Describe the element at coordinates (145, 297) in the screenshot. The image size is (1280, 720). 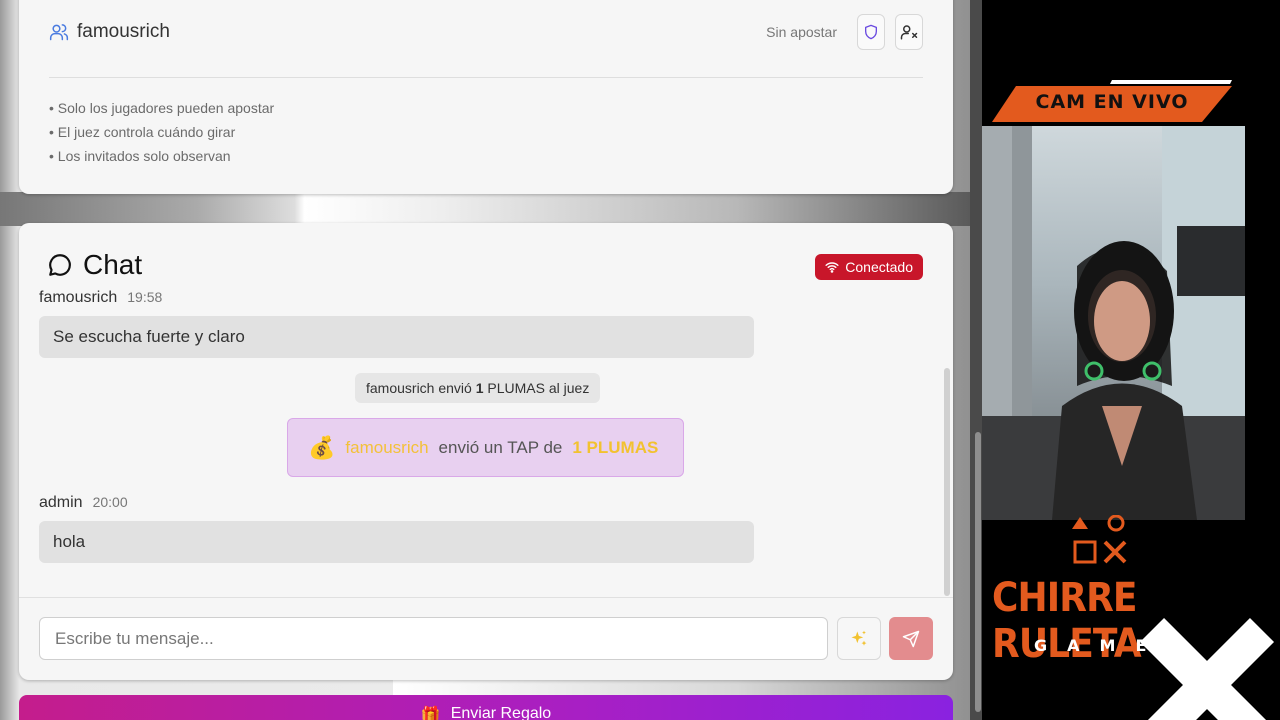
I see `message-time: 19:58` at that location.